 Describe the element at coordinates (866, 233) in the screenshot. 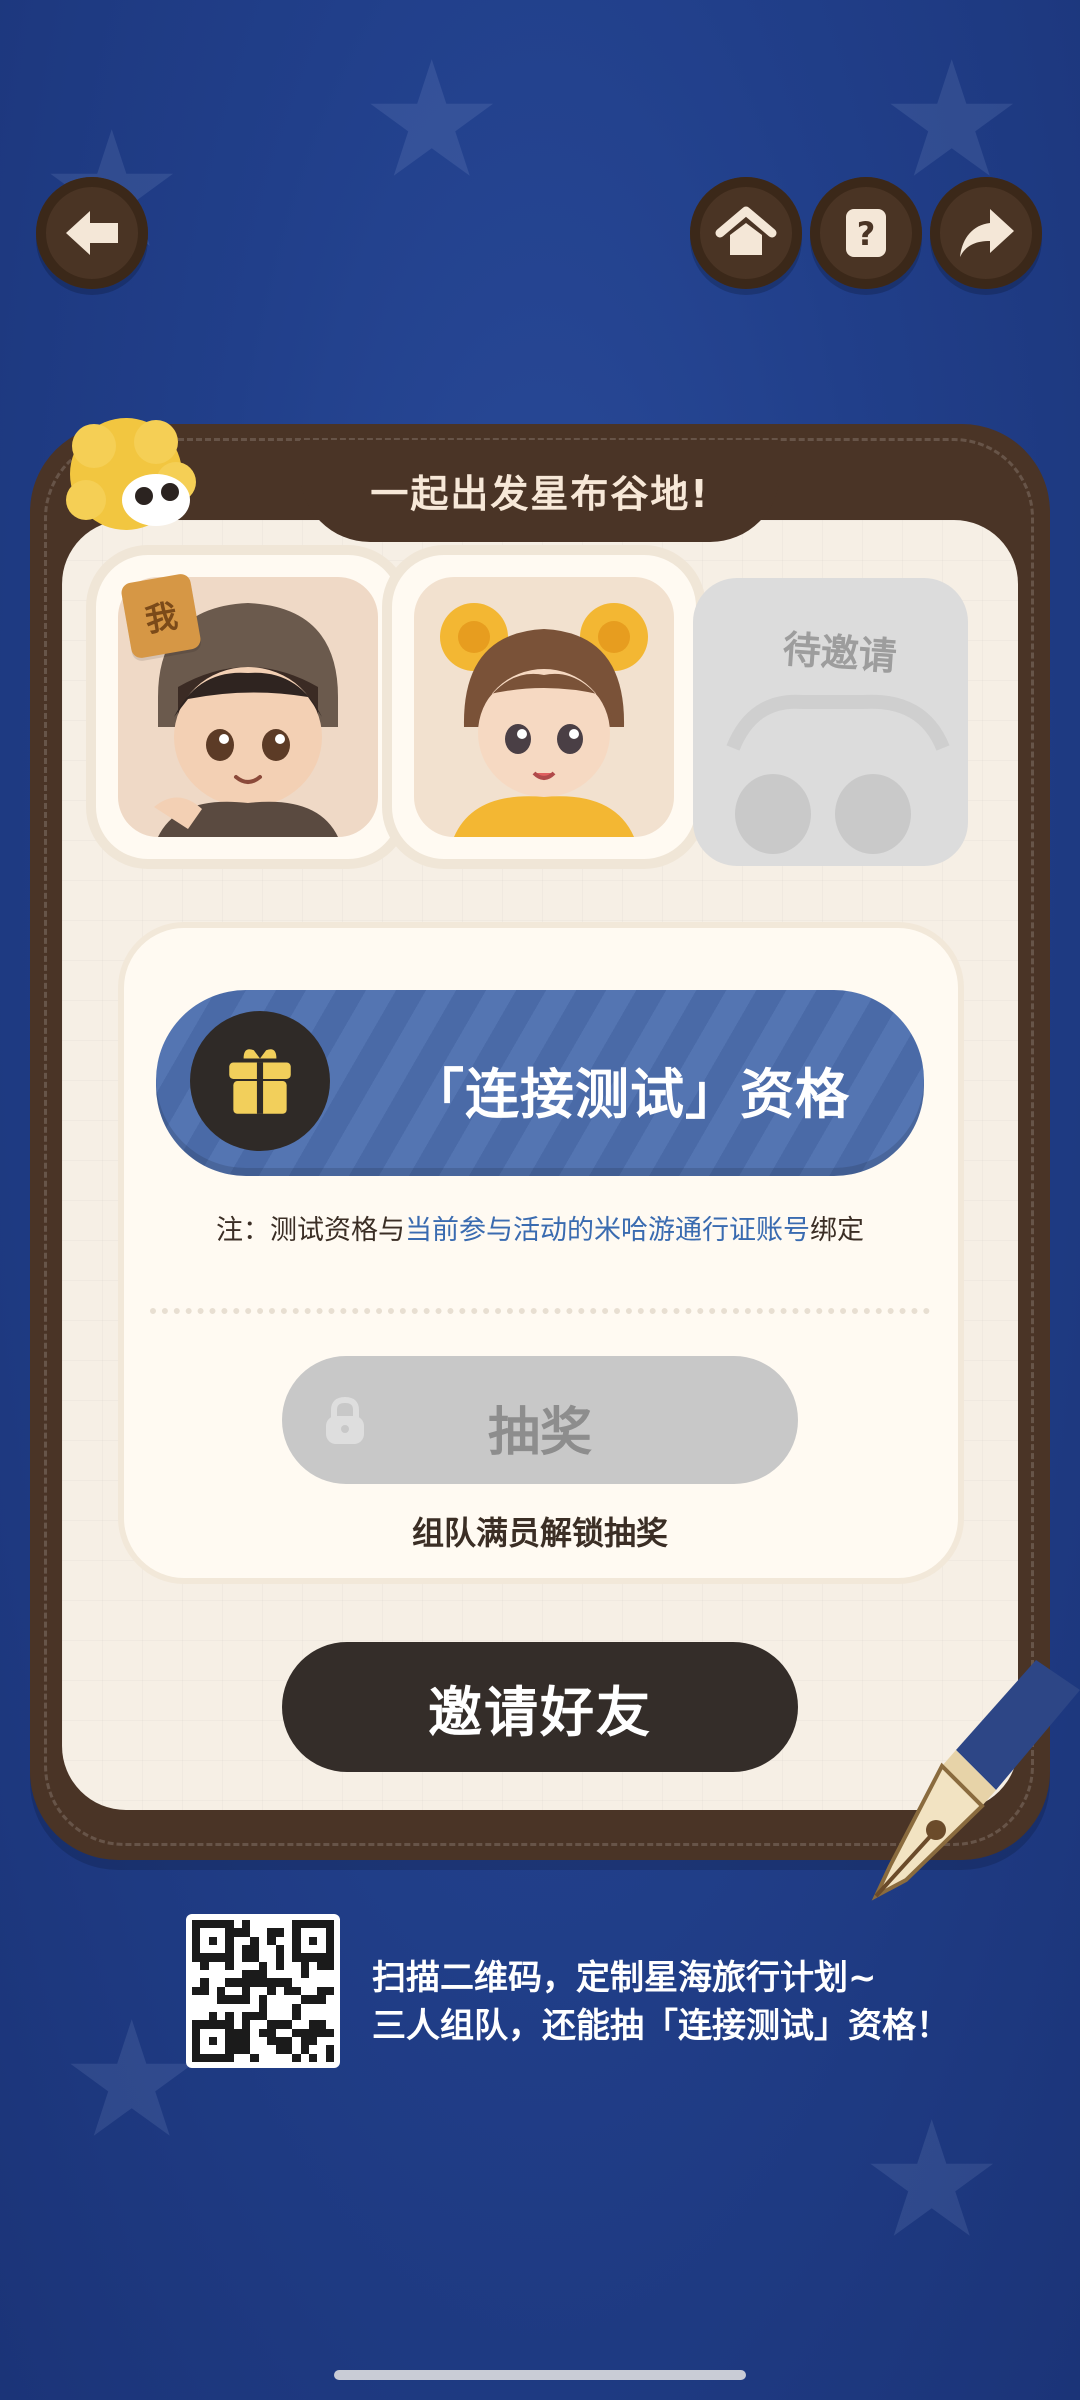

I see `help-button: ?` at that location.